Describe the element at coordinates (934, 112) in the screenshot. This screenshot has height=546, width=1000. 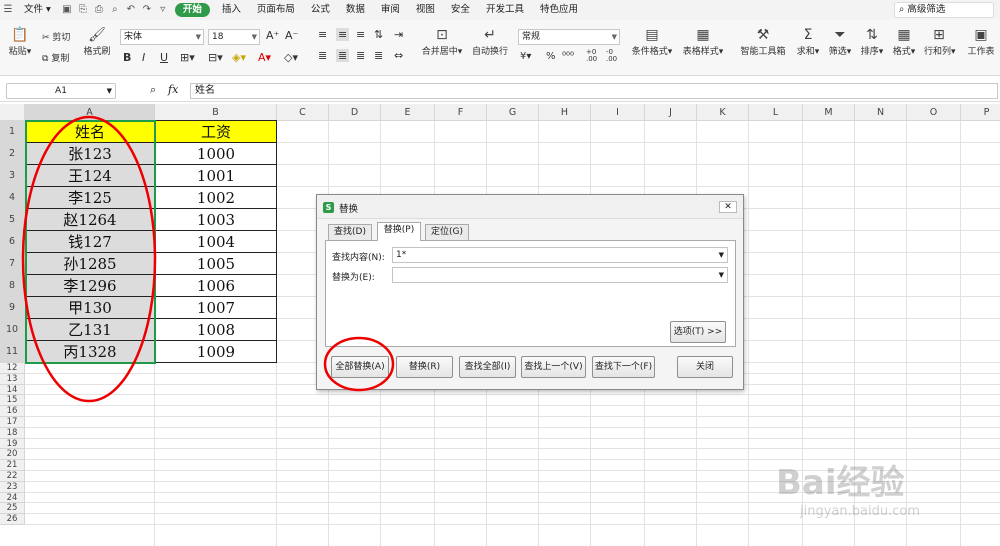
I see `column-header-o: O` at that location.